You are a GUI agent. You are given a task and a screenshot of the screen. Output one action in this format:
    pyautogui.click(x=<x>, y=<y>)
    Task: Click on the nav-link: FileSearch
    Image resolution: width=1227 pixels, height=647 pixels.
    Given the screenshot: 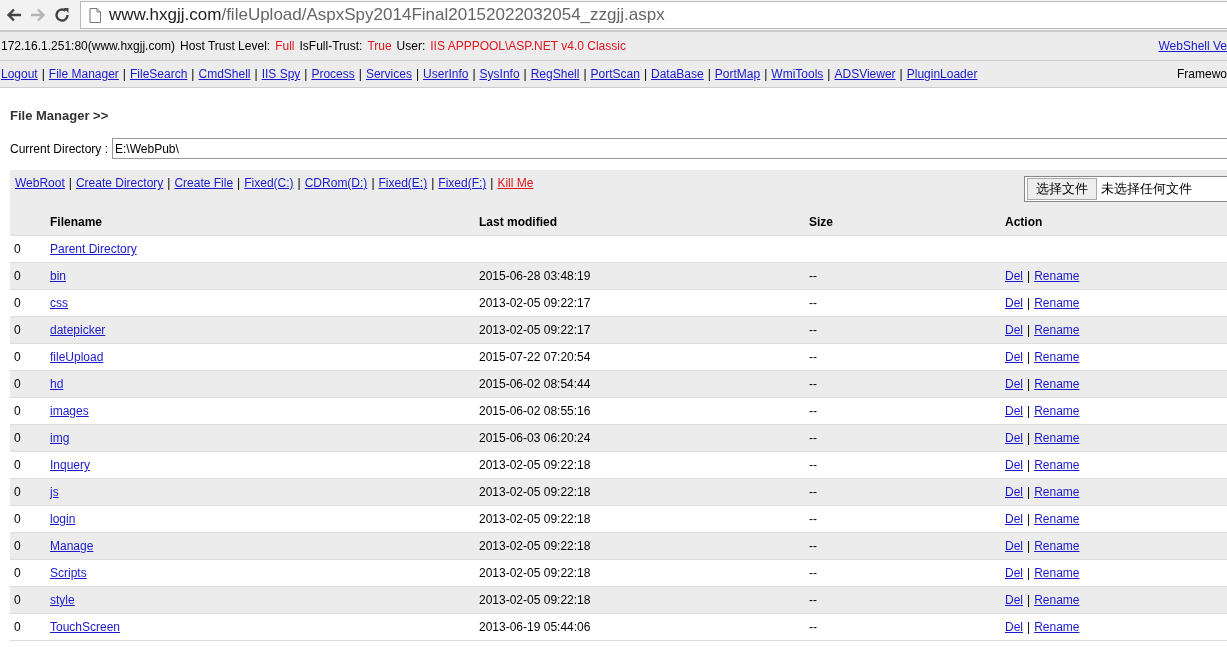 What is the action you would take?
    pyautogui.click(x=159, y=74)
    